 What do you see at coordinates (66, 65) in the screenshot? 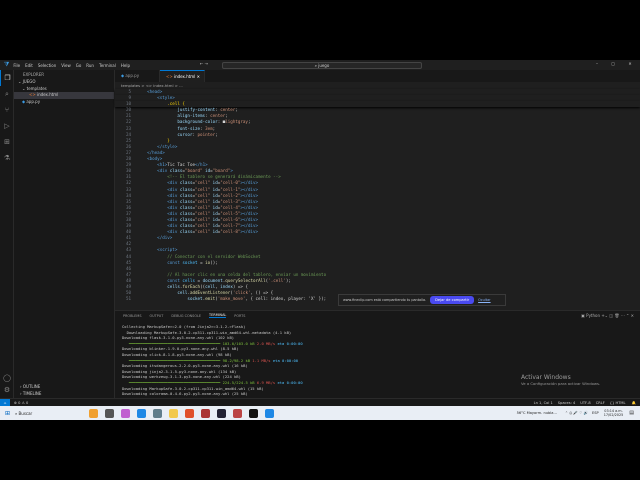
I see `menu-item-view: View` at bounding box center [66, 65].